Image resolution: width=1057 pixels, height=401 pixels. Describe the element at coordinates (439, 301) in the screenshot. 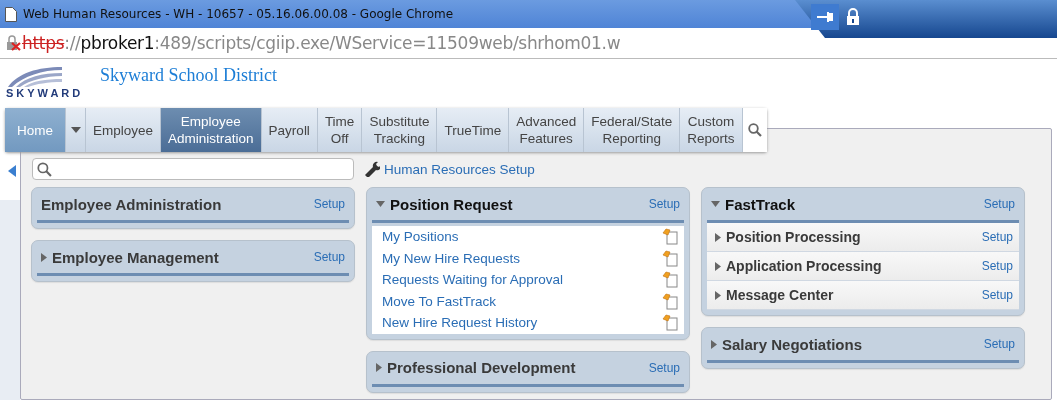

I see `menu-link: Move To FastTrack` at that location.